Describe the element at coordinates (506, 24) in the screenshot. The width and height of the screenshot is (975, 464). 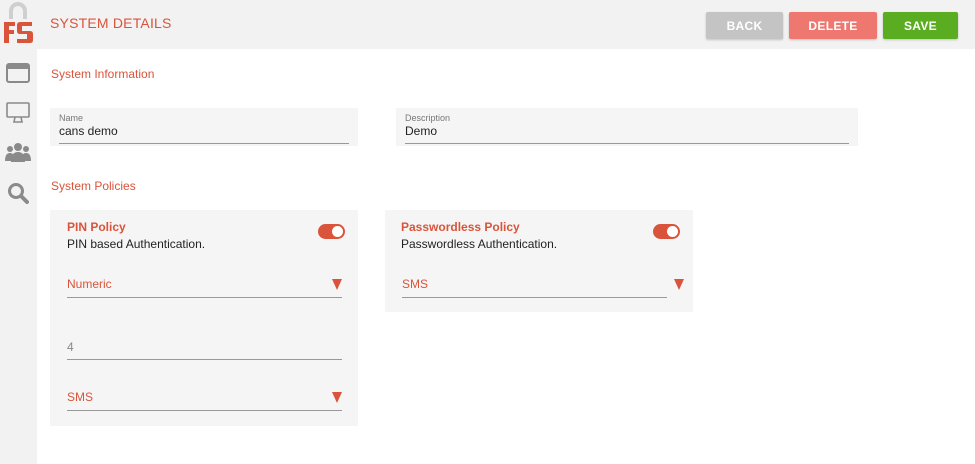
I see `top-bar: SYSTEM DETAILS BACK DELETE SAVE` at that location.